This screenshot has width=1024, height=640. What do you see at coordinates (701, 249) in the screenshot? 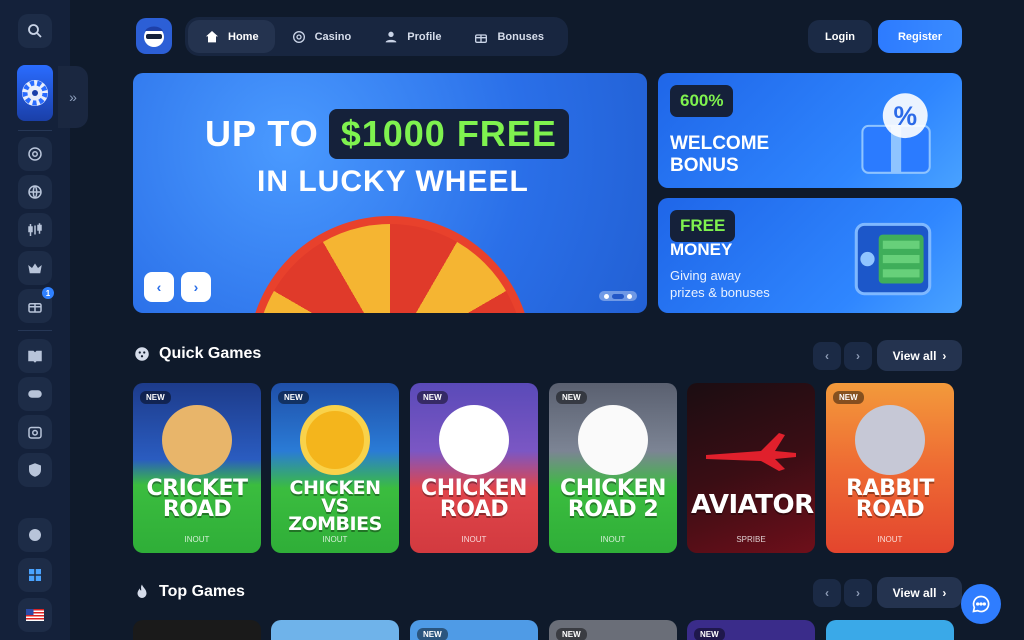
I see `promo-title: MONEY` at bounding box center [701, 249].